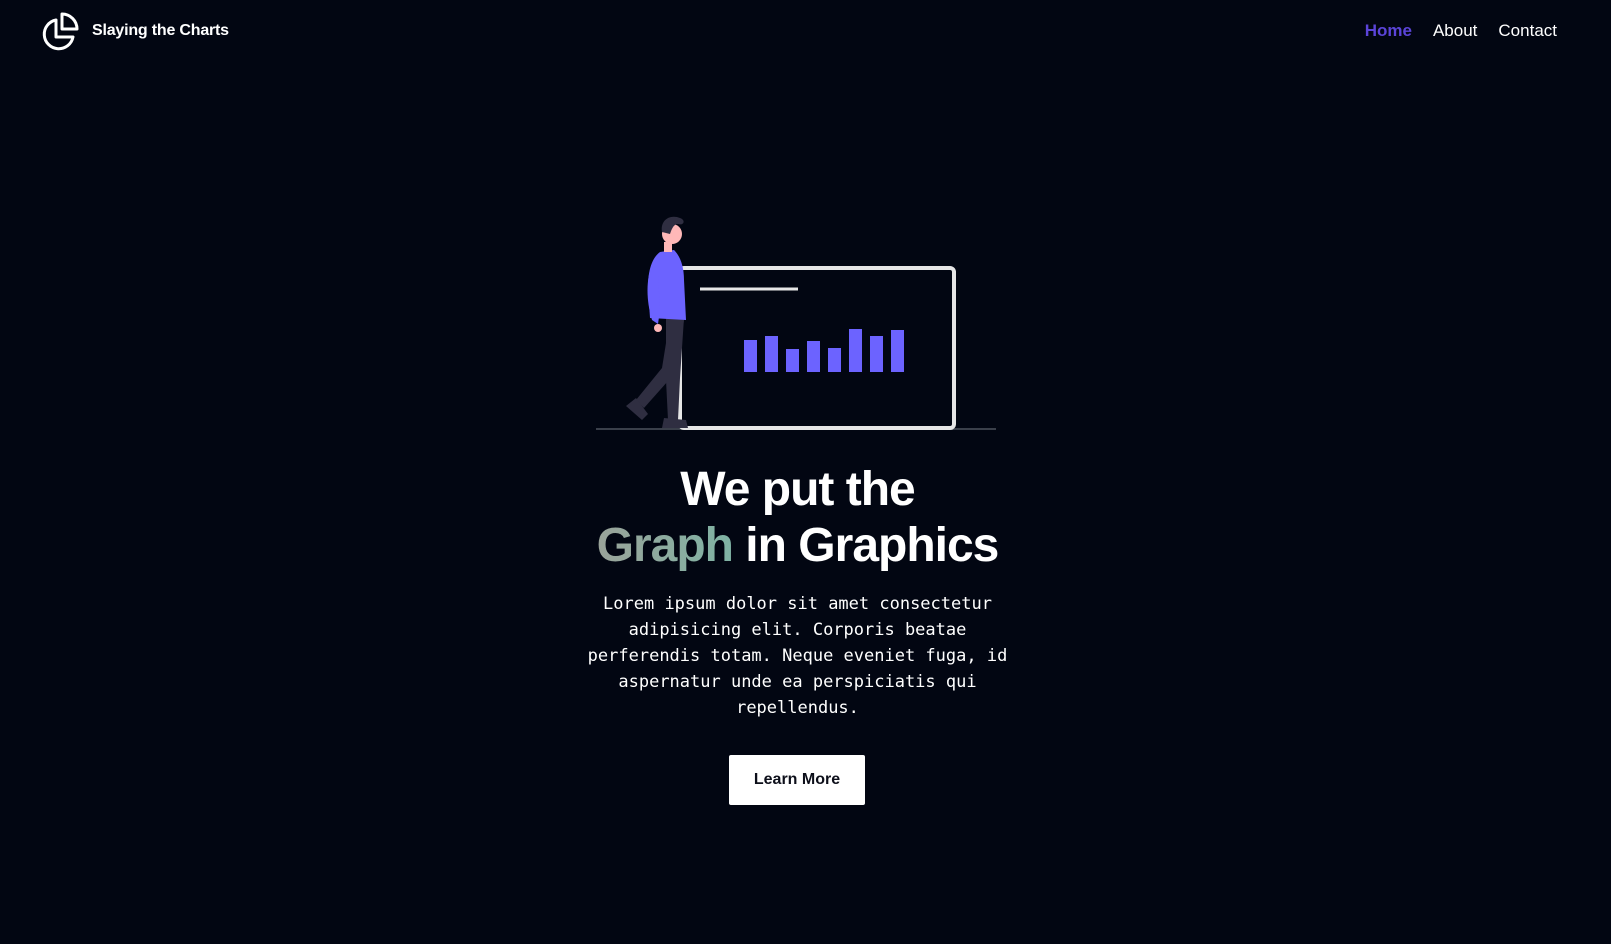  Describe the element at coordinates (798, 324) in the screenshot. I see `hero-illustration` at that location.